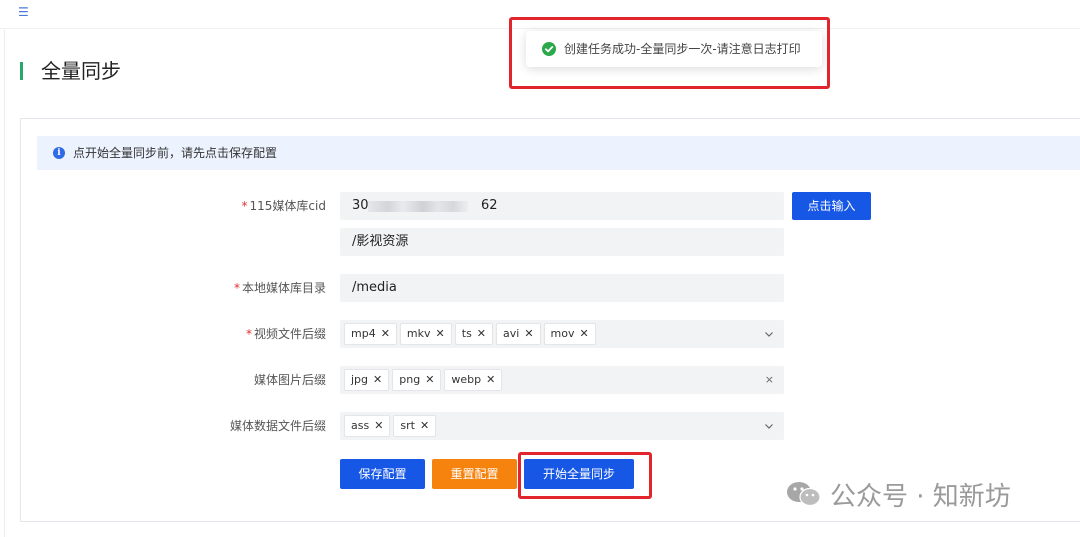 This screenshot has width=1080, height=537. Describe the element at coordinates (474, 334) in the screenshot. I see `tag-ts: ts ✕` at that location.